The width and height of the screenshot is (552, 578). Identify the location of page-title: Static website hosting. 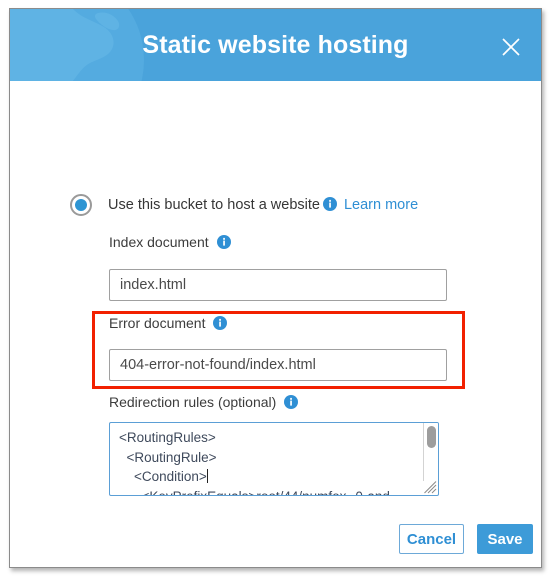
(275, 45).